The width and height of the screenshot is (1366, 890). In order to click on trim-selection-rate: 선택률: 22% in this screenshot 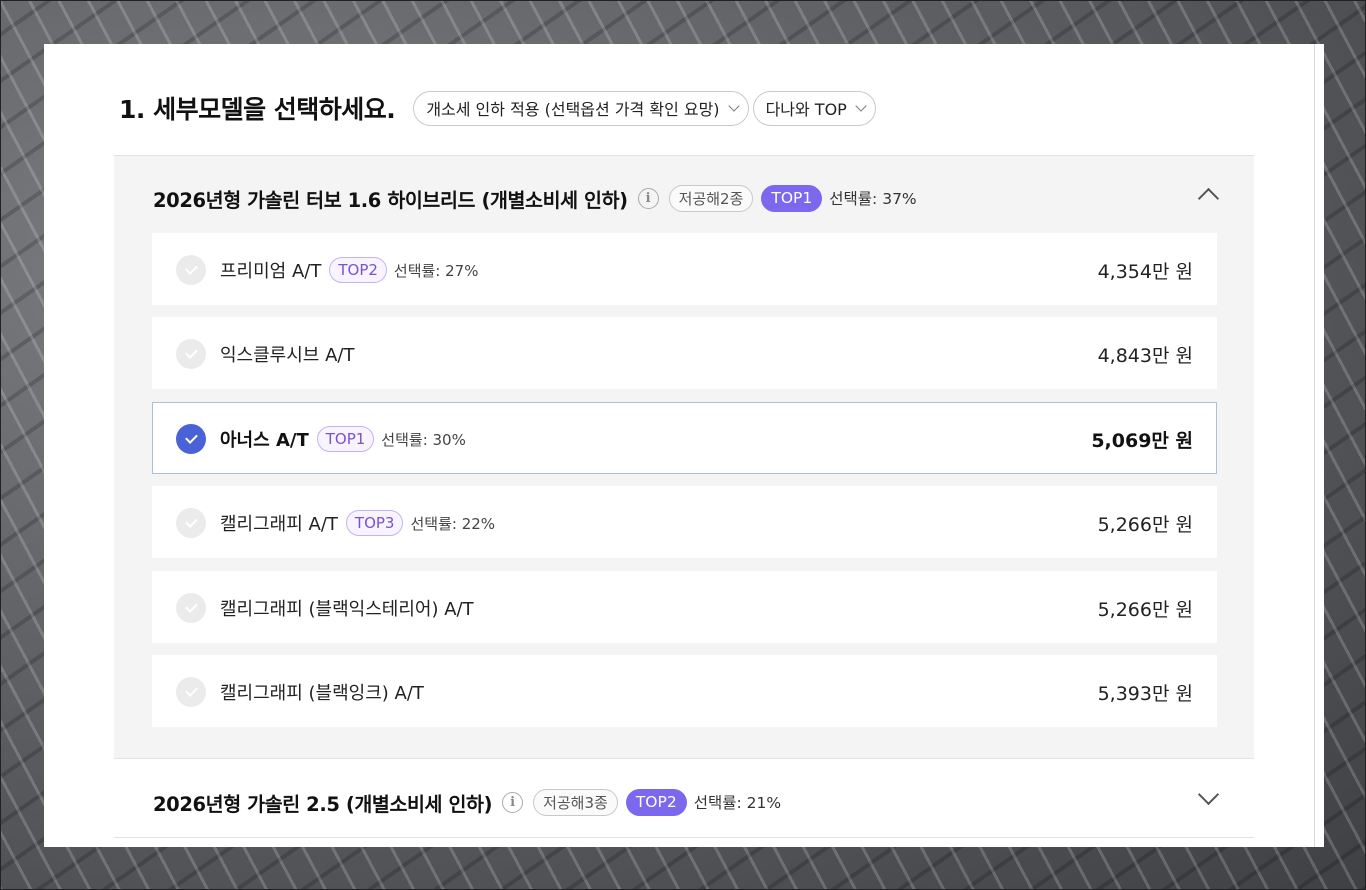, I will do `click(453, 523)`.